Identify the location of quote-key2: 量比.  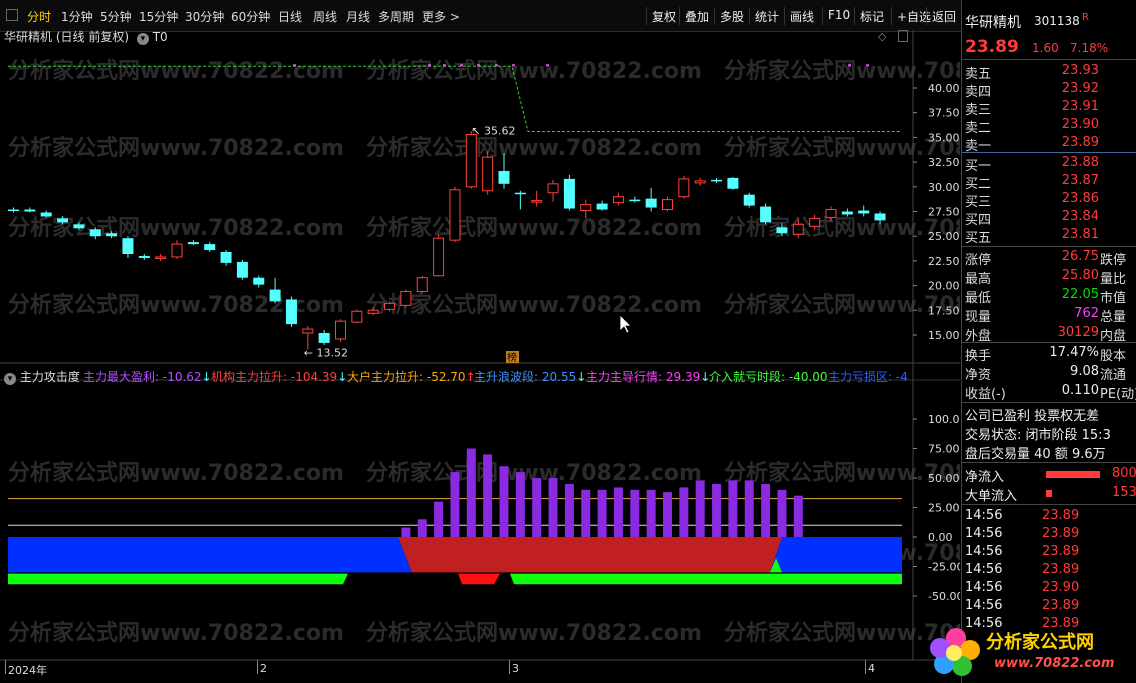
(1113, 279).